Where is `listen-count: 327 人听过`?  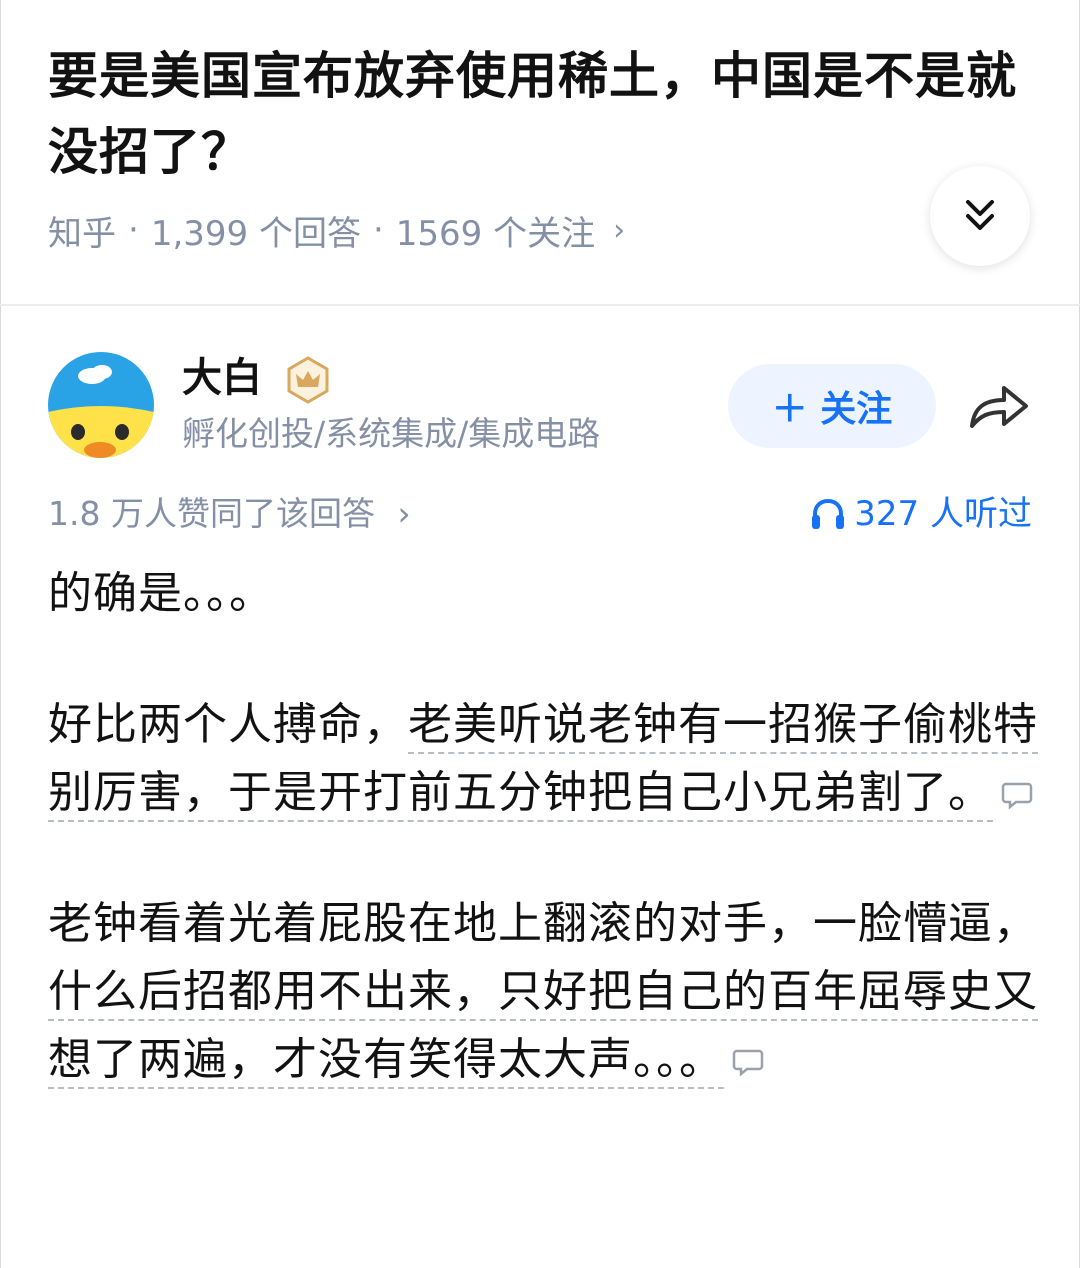 listen-count: 327 人听过 is located at coordinates (921, 514).